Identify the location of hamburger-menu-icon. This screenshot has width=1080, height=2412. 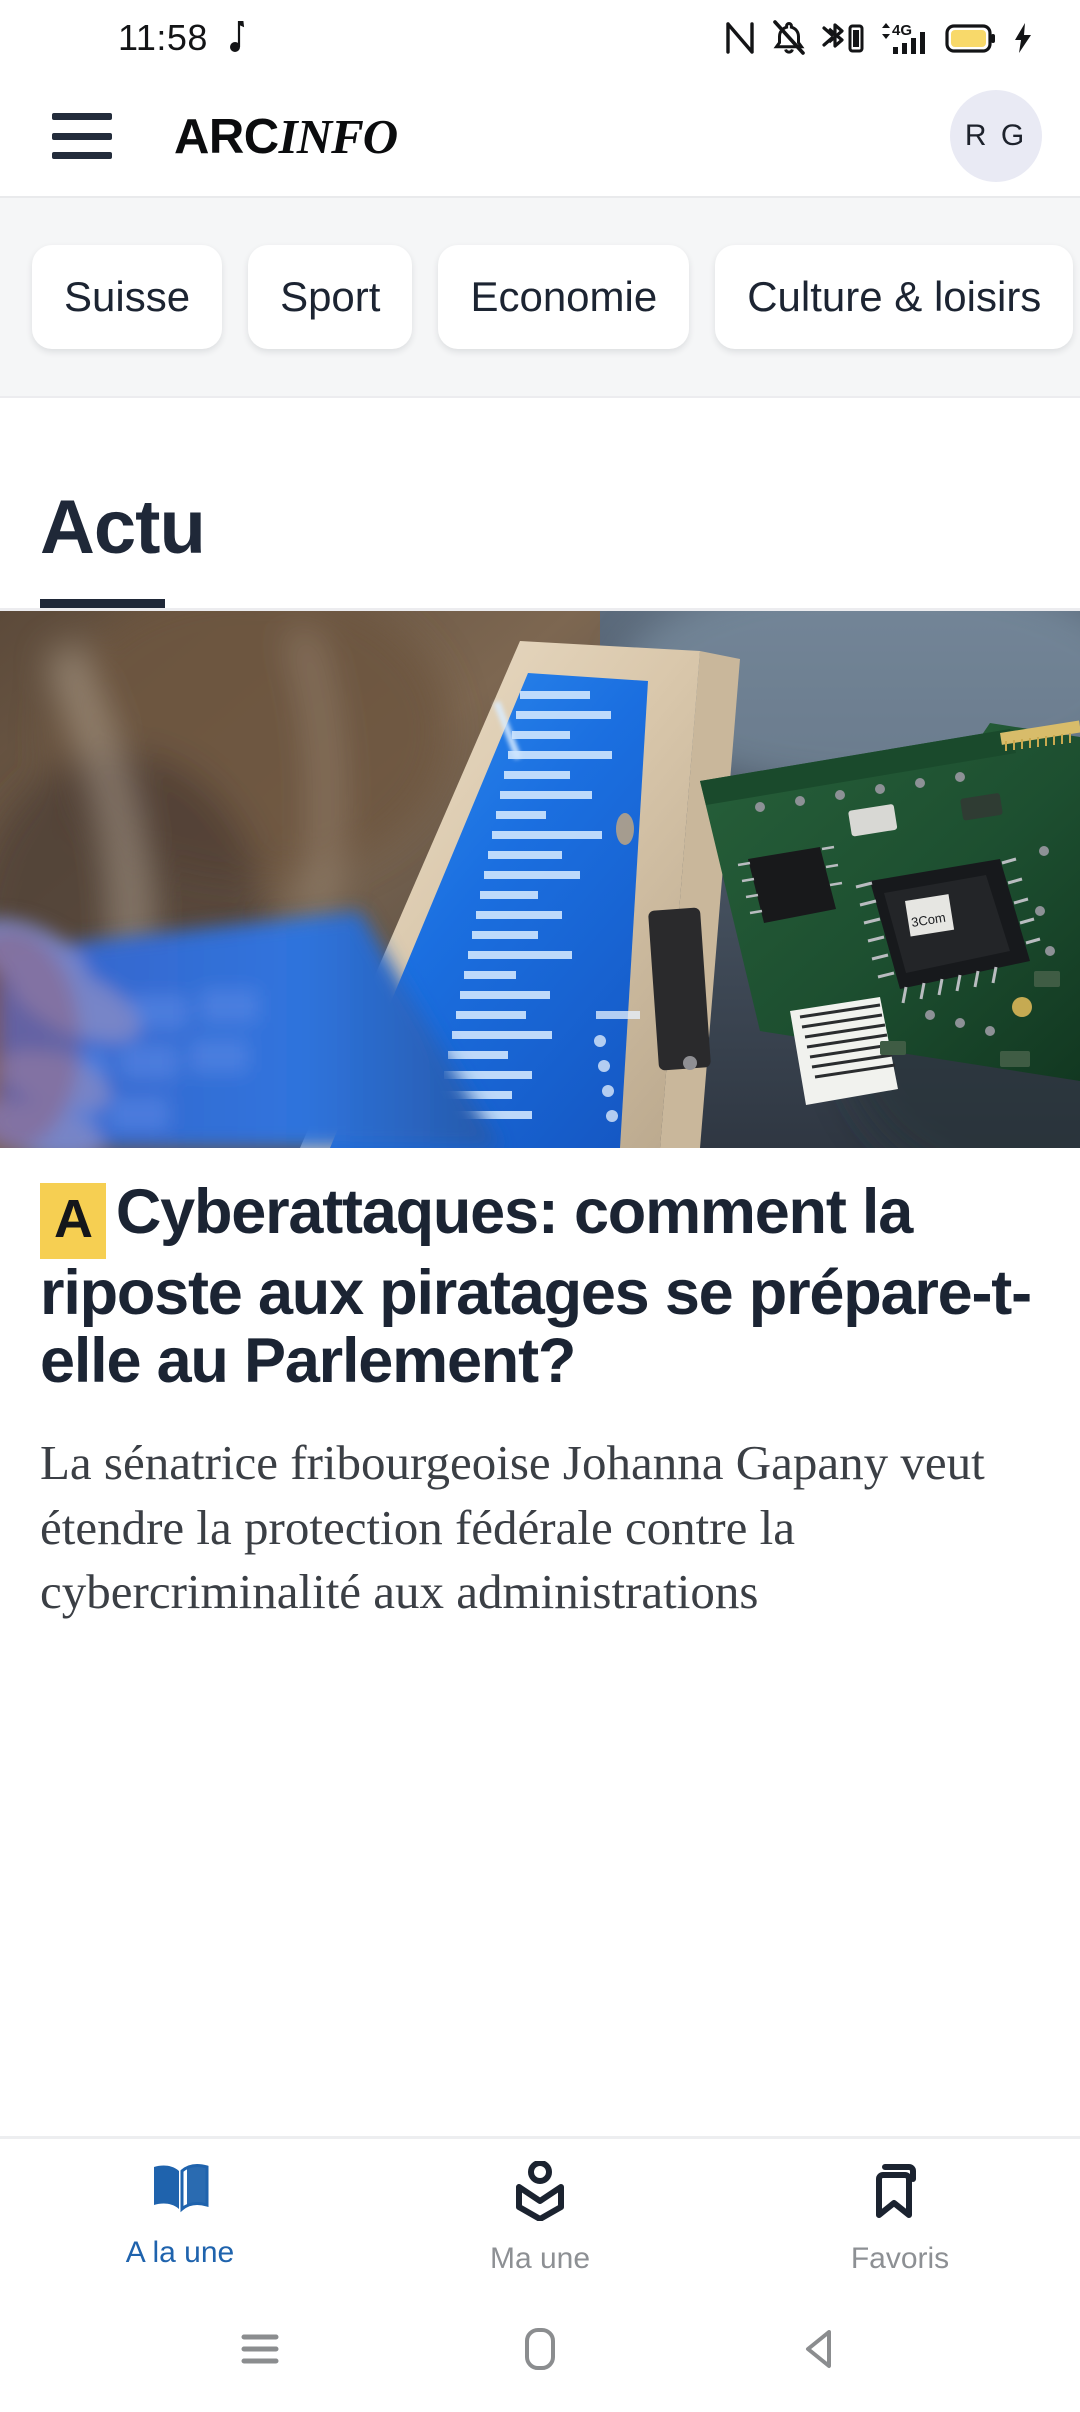
(82, 136).